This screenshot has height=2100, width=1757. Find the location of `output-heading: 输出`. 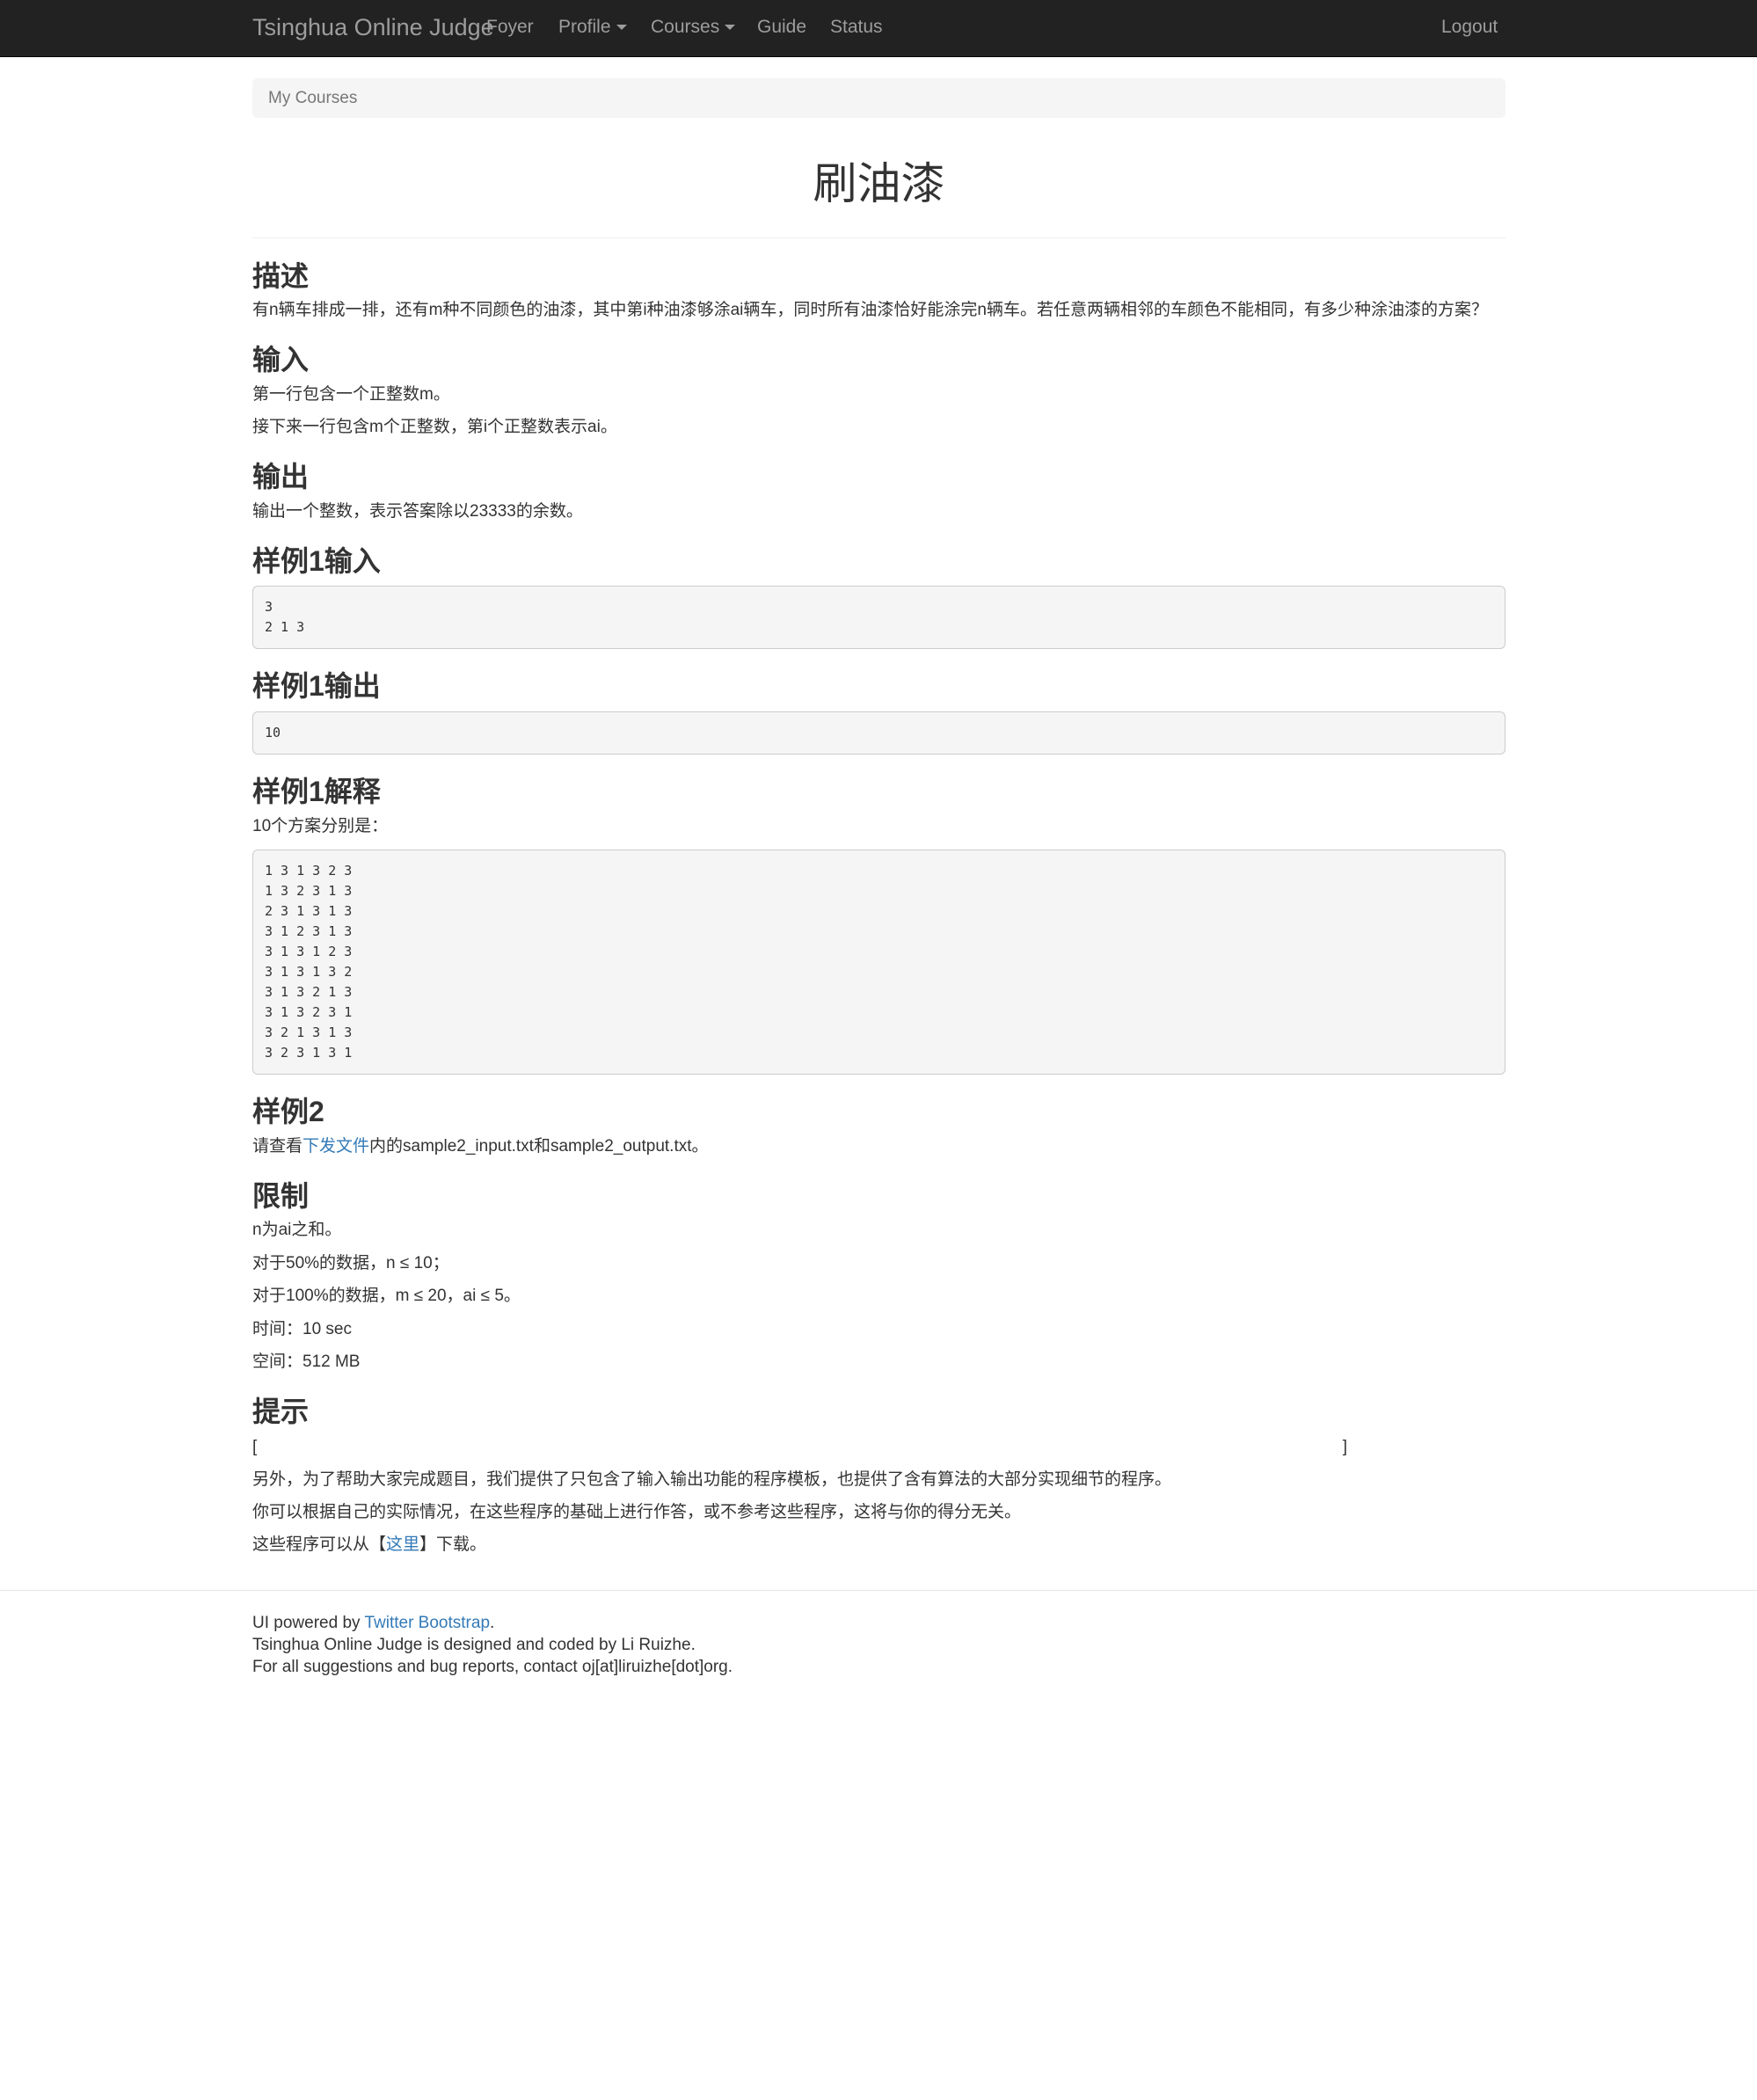

output-heading: 输出 is located at coordinates (281, 477).